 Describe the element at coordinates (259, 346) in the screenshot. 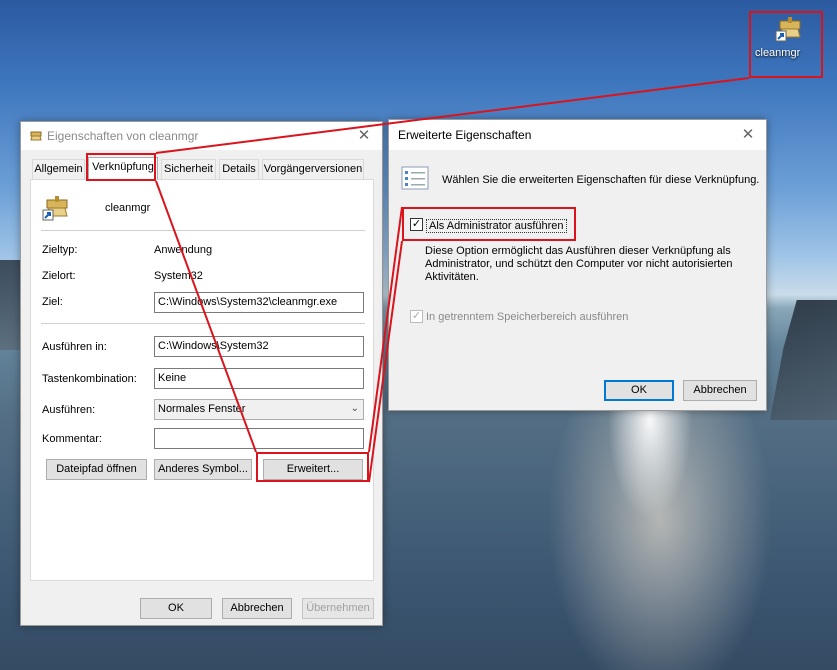

I see `ausfuehren-in-field: C:\Windows\System32` at that location.